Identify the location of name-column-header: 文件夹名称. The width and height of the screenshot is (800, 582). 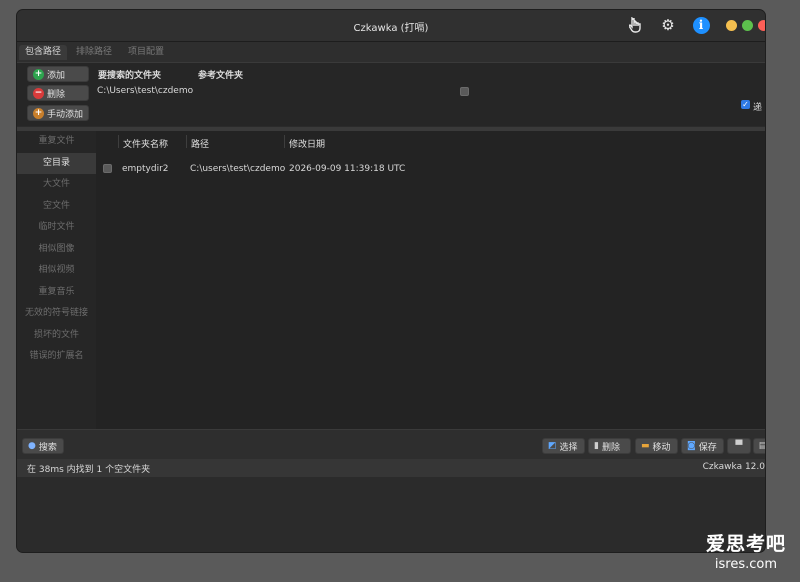
(145, 143).